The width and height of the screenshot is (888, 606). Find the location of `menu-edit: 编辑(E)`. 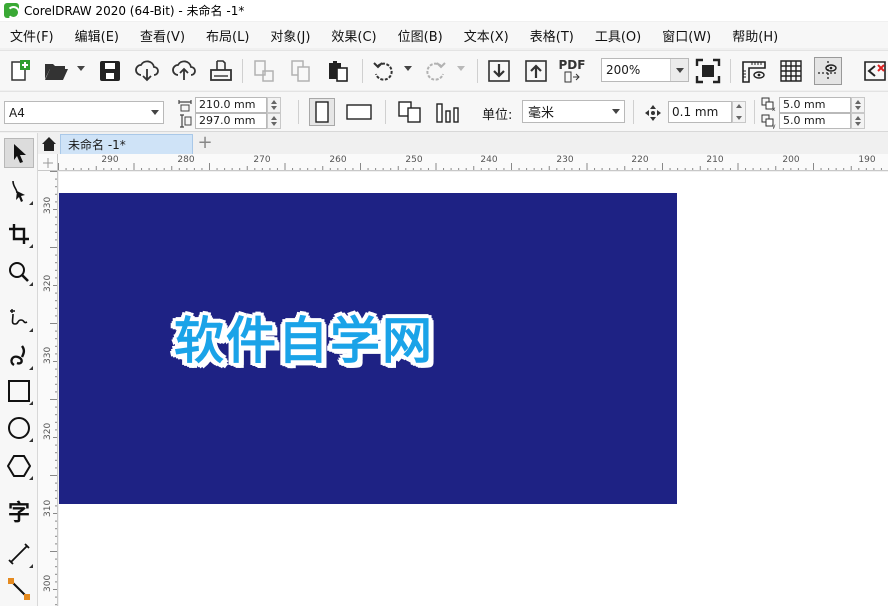

menu-edit: 编辑(E) is located at coordinates (97, 35).